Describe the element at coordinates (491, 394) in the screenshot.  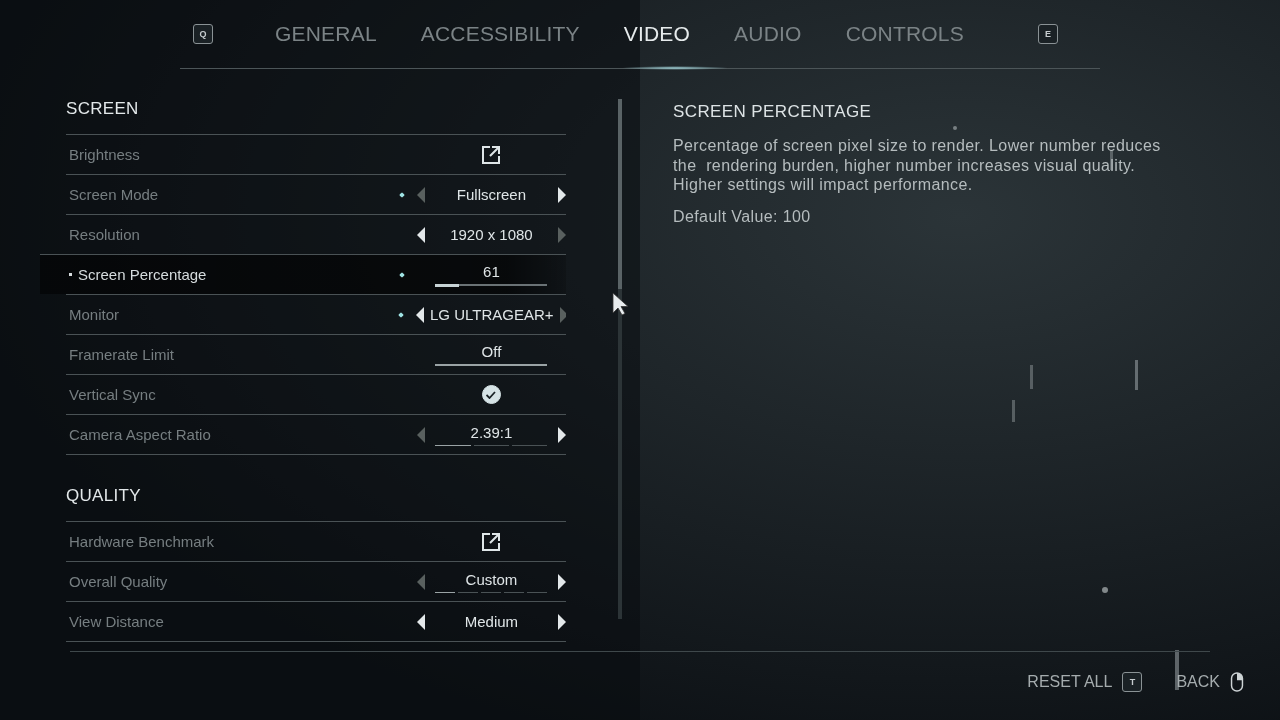
I see `check-icon` at that location.